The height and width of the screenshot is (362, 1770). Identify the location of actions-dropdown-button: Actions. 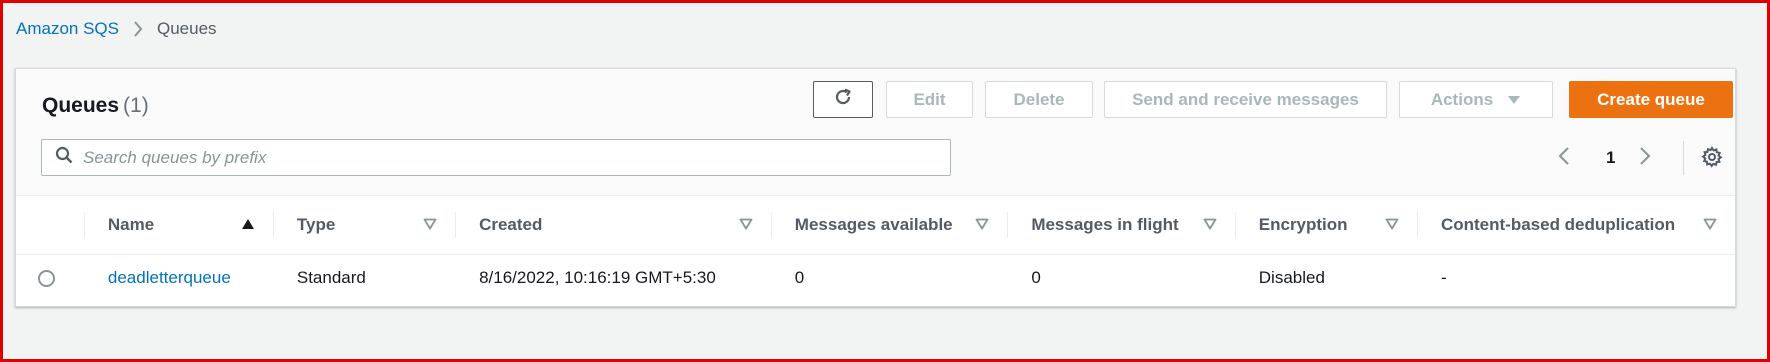
(1476, 99).